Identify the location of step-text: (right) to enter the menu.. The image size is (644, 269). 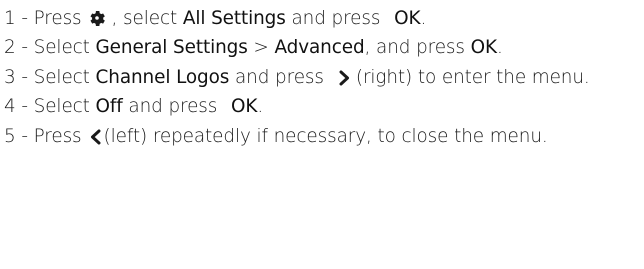
(472, 77).